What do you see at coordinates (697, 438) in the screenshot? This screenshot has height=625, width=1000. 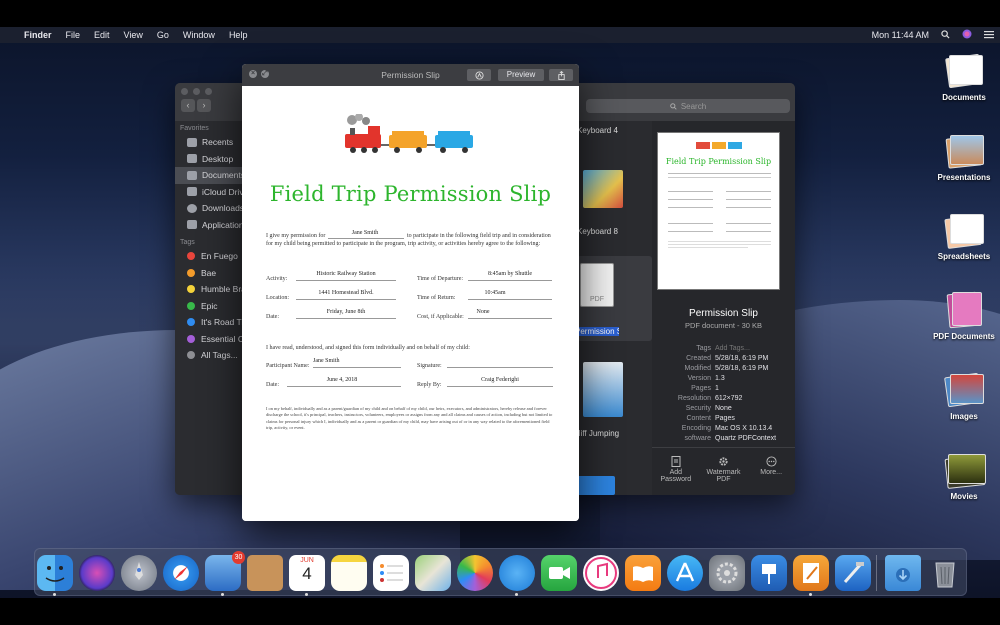 I see `metadata-key: software` at bounding box center [697, 438].